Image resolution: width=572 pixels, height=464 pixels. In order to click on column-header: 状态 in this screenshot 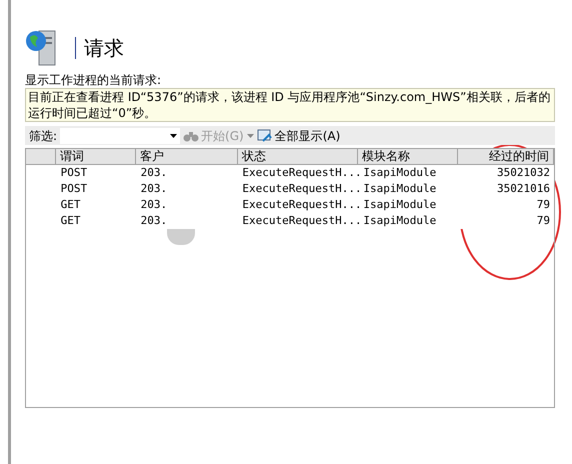, I will do `click(298, 156)`.